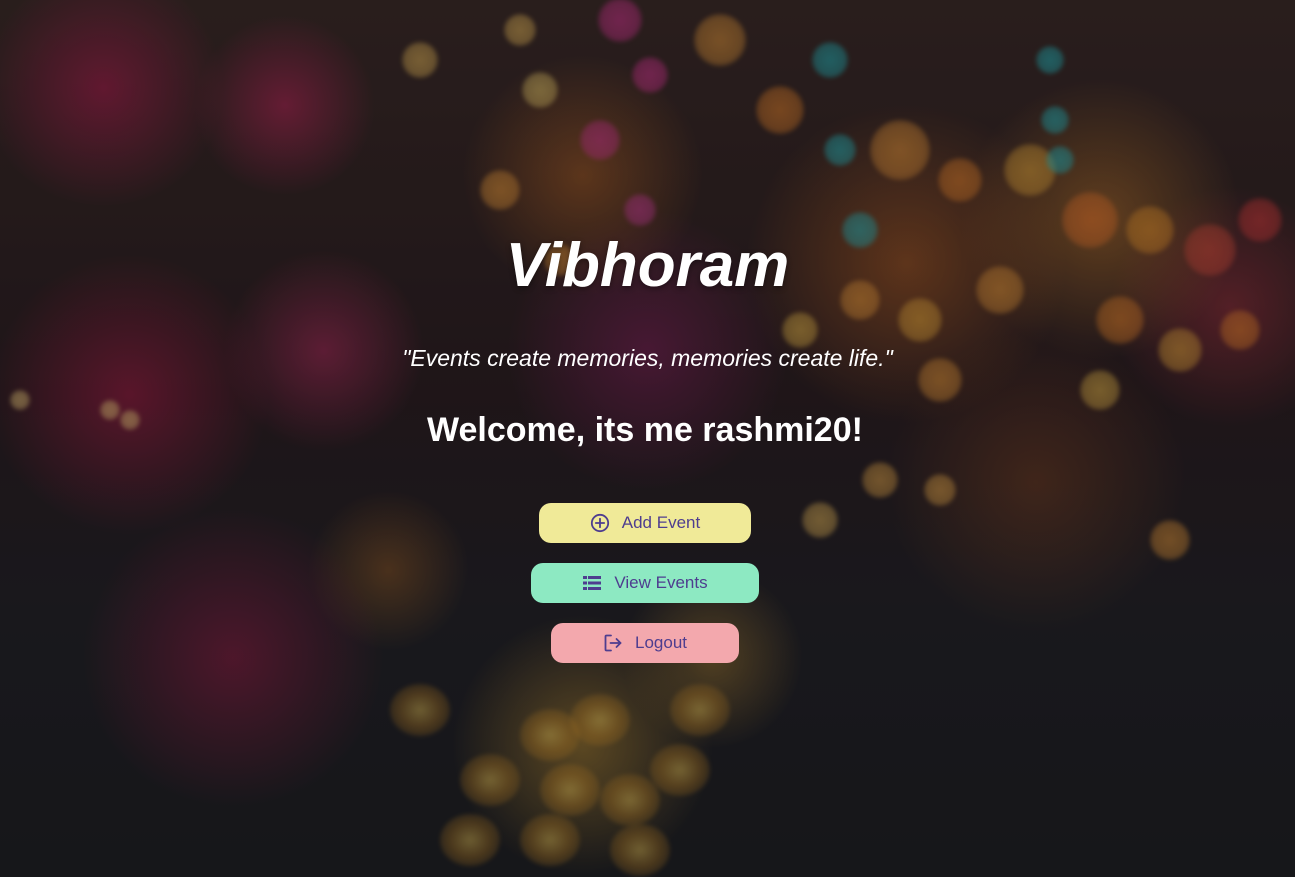 The width and height of the screenshot is (1295, 877). Describe the element at coordinates (600, 523) in the screenshot. I see `plus-circle-icon` at that location.